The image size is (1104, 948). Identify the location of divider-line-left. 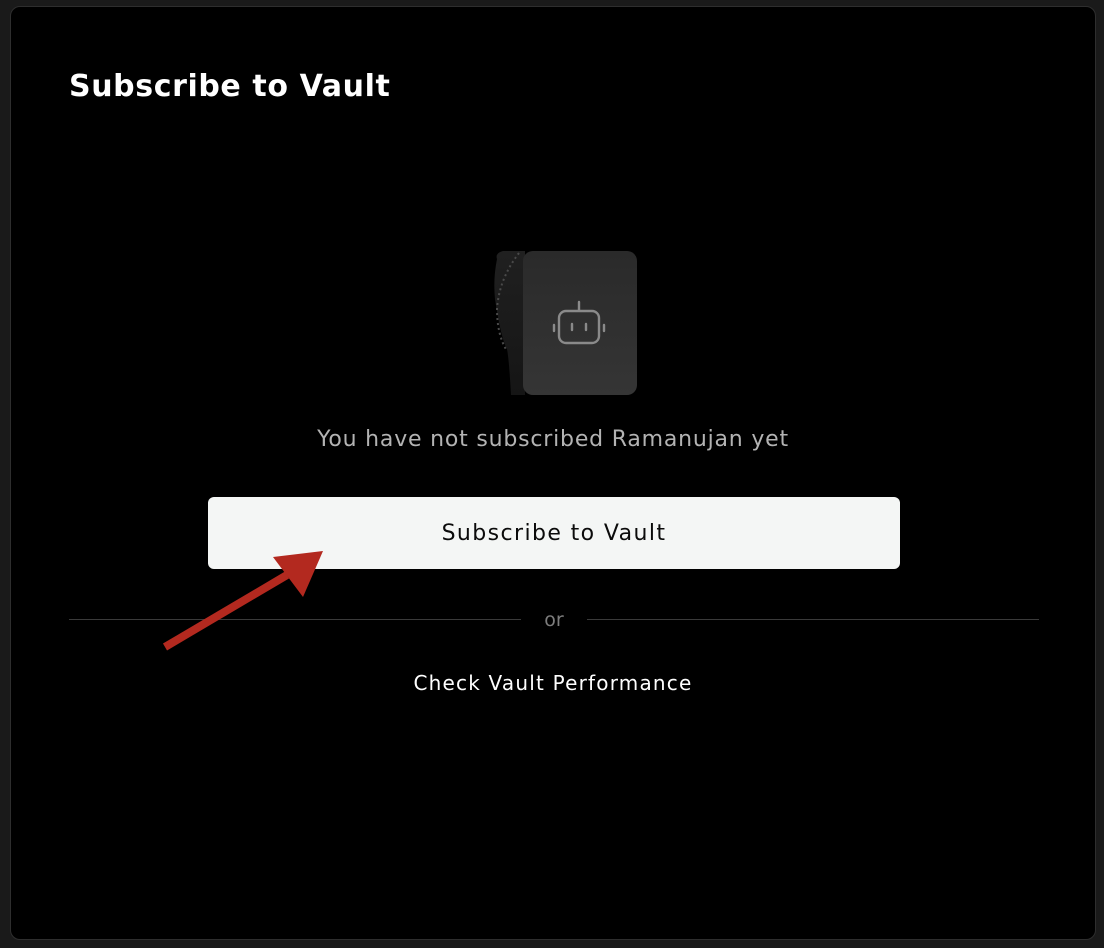
(295, 619).